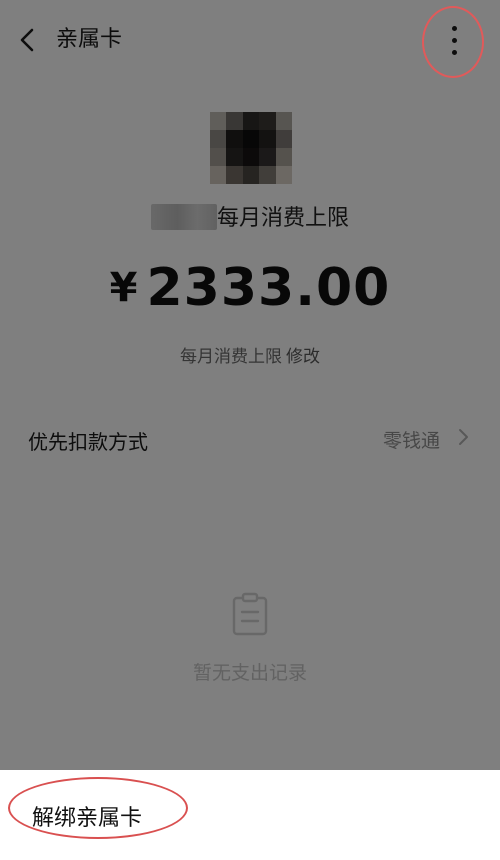  Describe the element at coordinates (453, 42) in the screenshot. I see `annotation-circle-more` at that location.